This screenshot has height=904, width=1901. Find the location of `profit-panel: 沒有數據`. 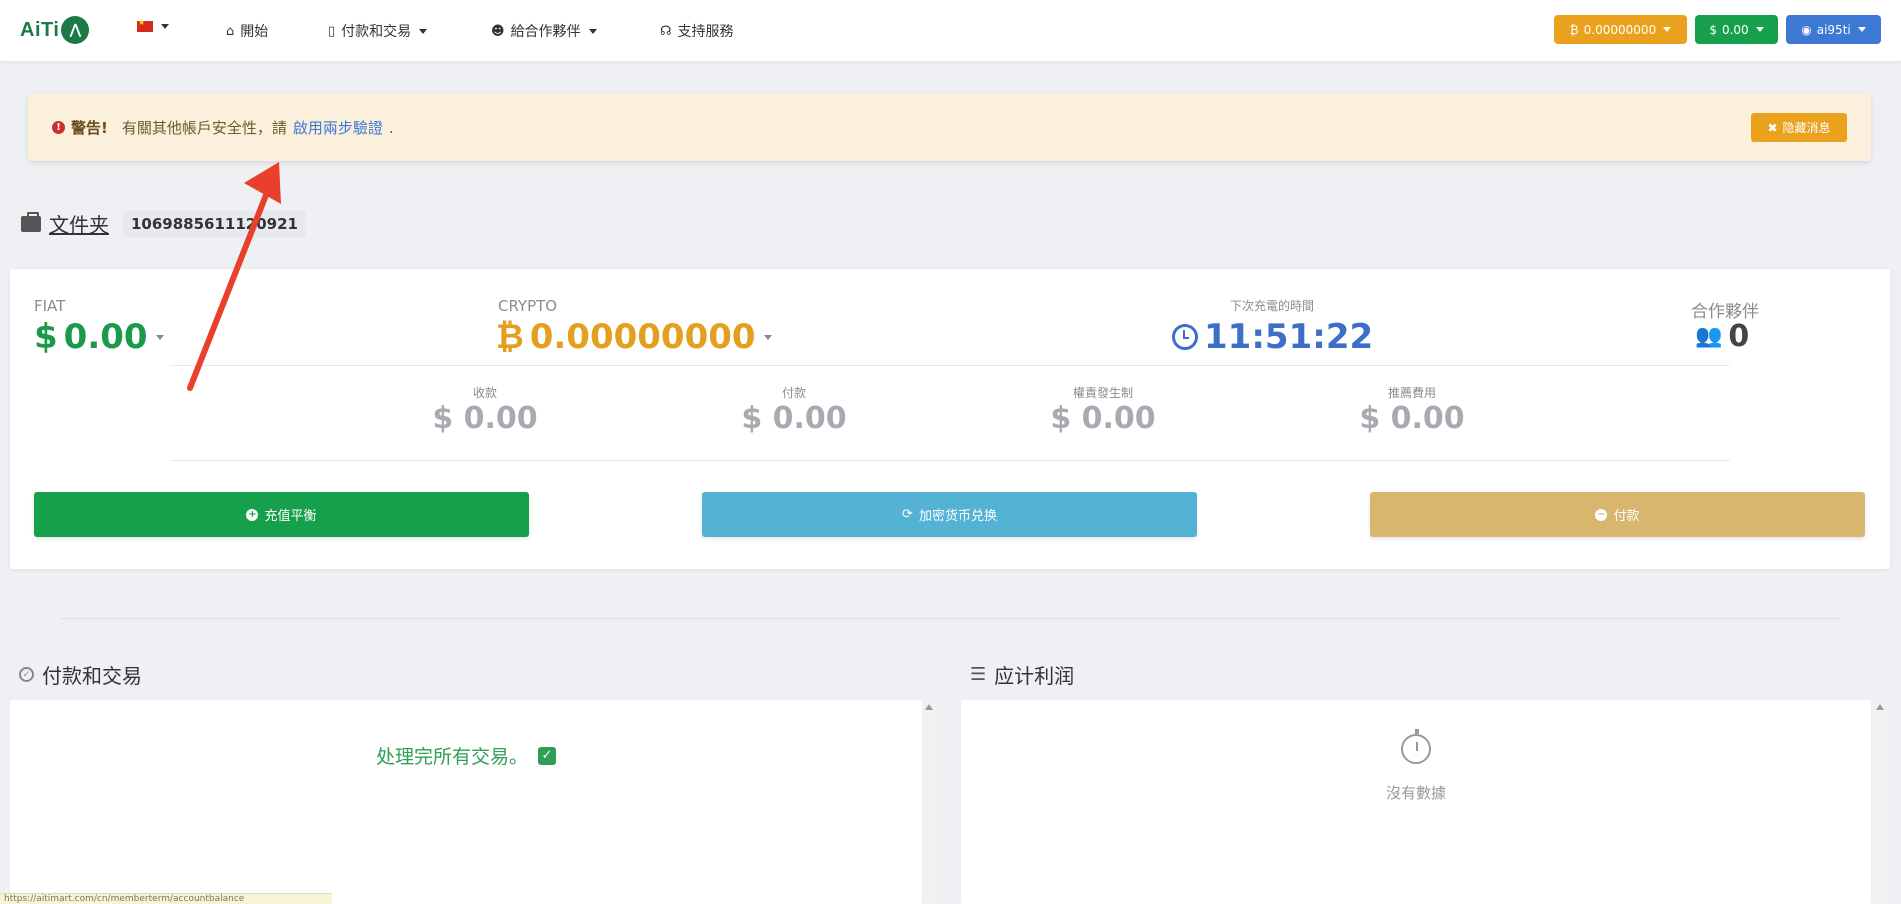

profit-panel: 沒有數據 is located at coordinates (1416, 802).